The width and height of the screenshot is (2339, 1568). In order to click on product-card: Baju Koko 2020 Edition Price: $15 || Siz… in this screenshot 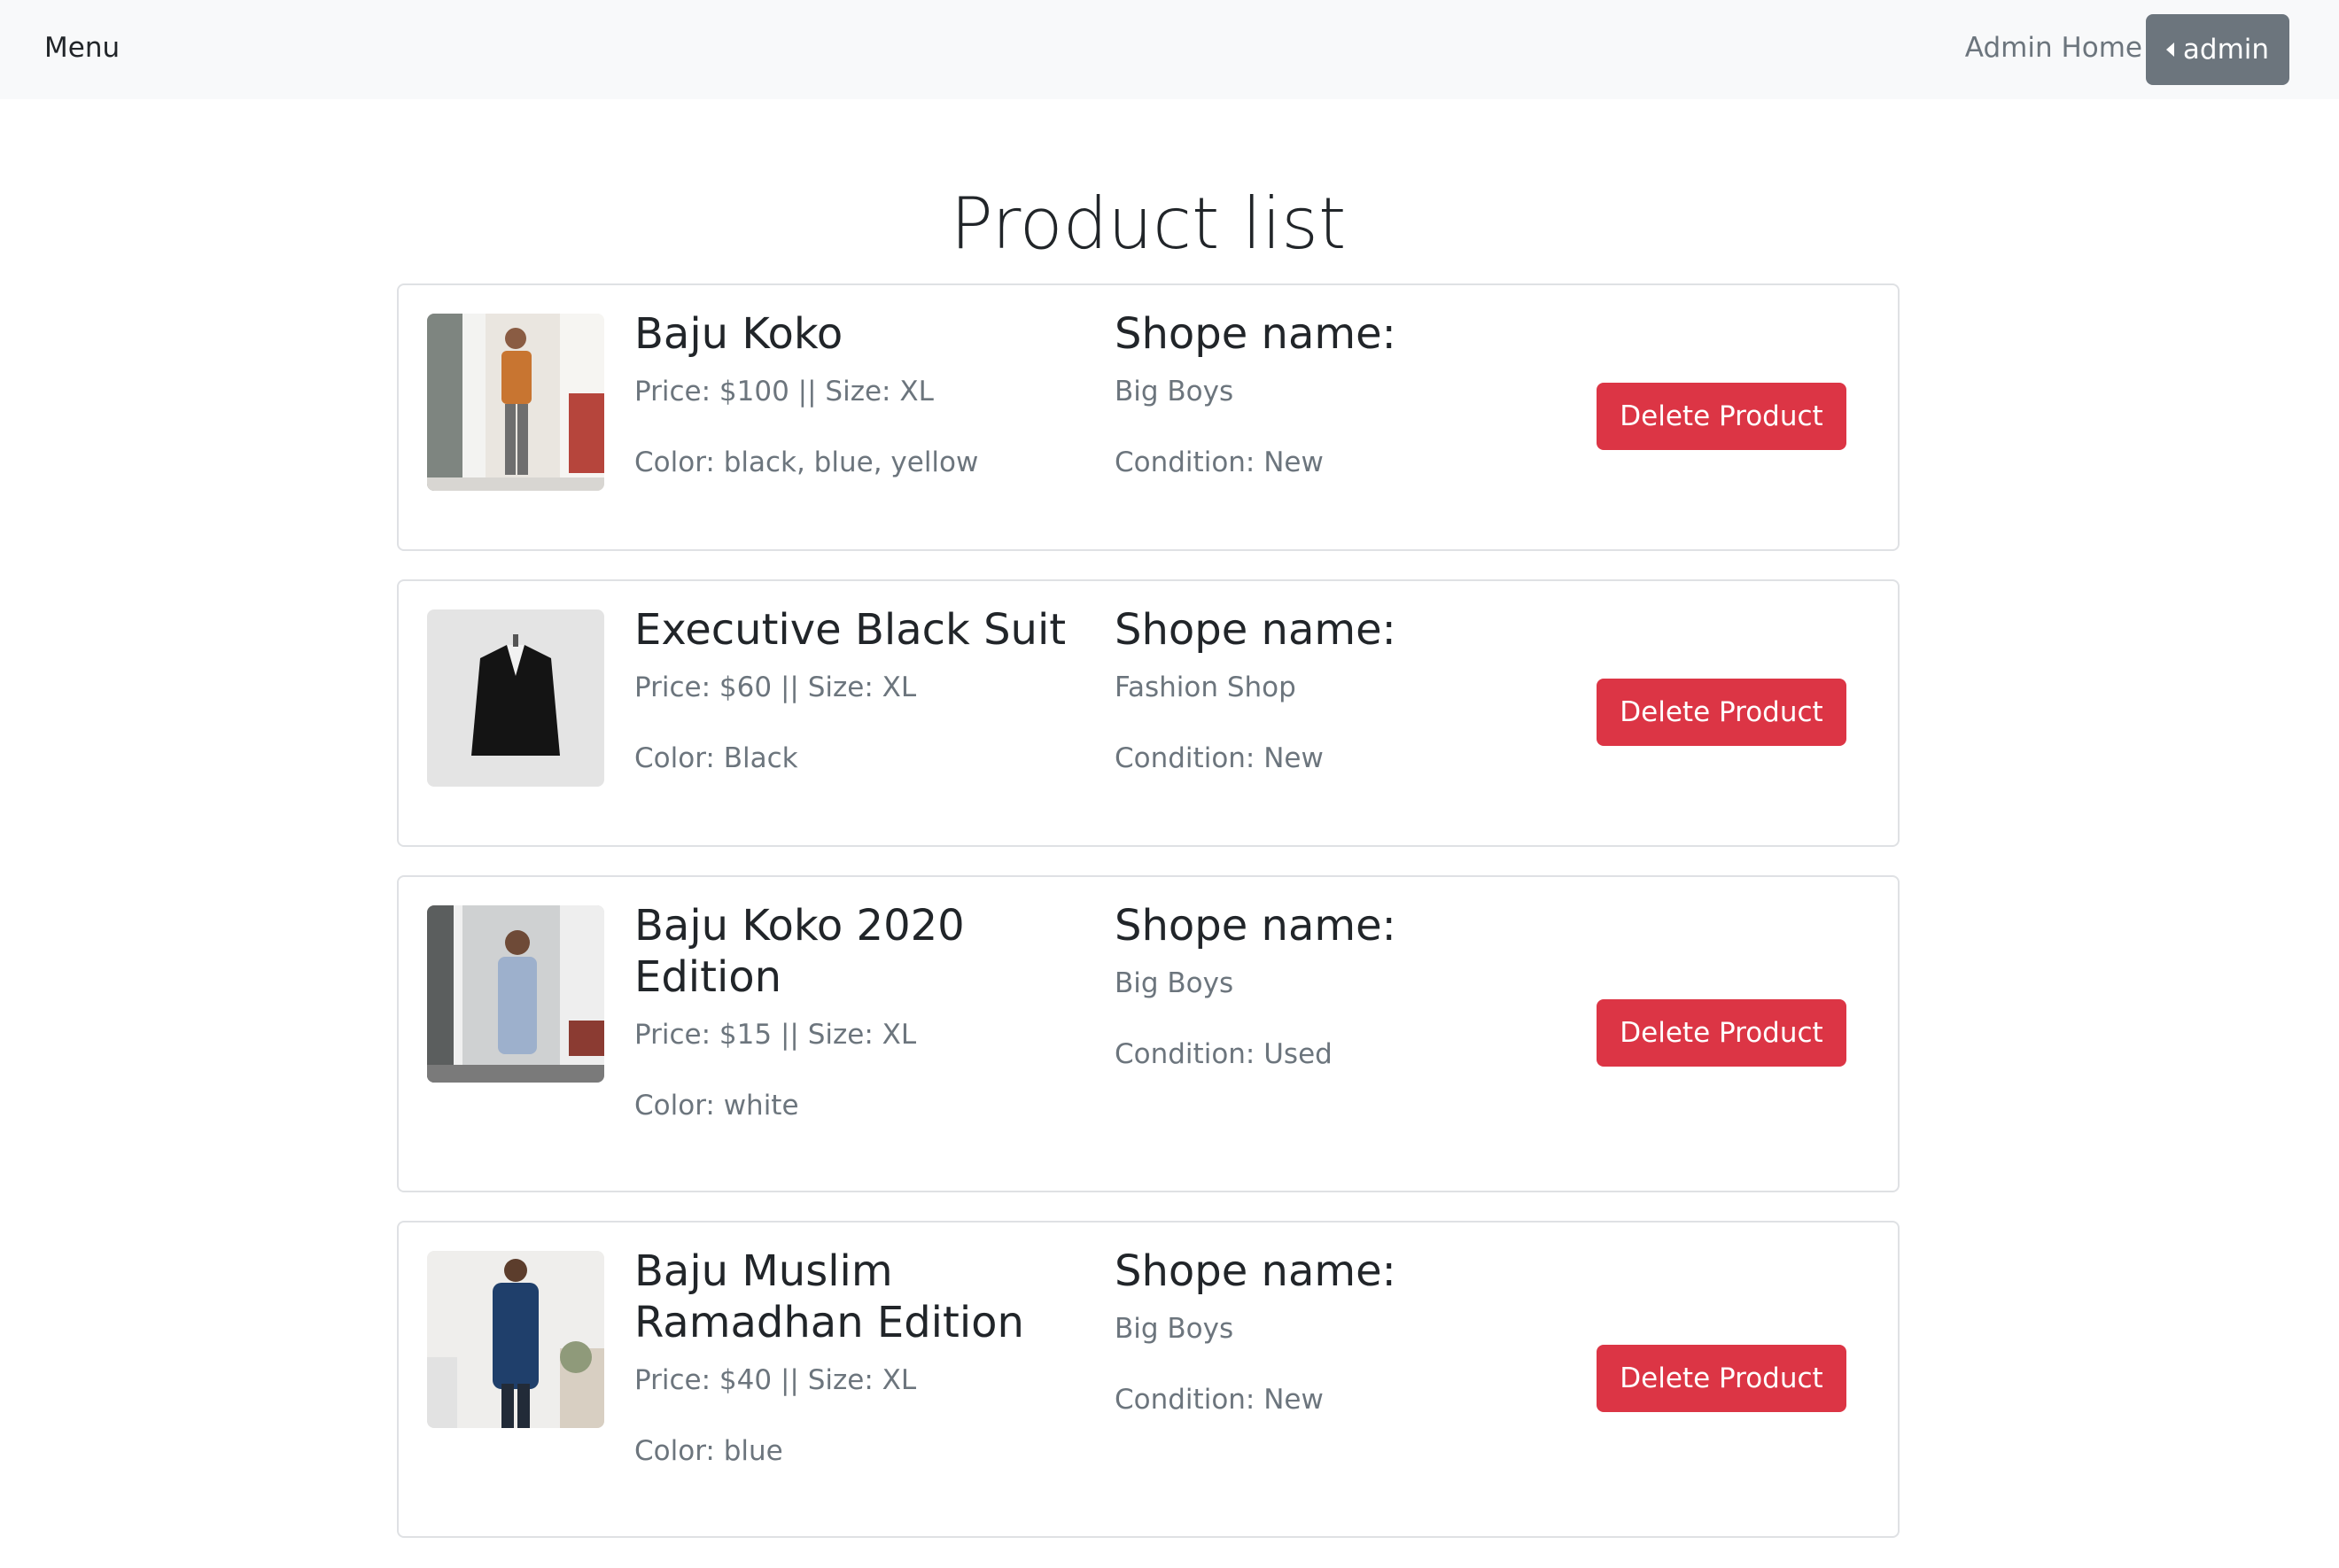, I will do `click(1148, 1033)`.